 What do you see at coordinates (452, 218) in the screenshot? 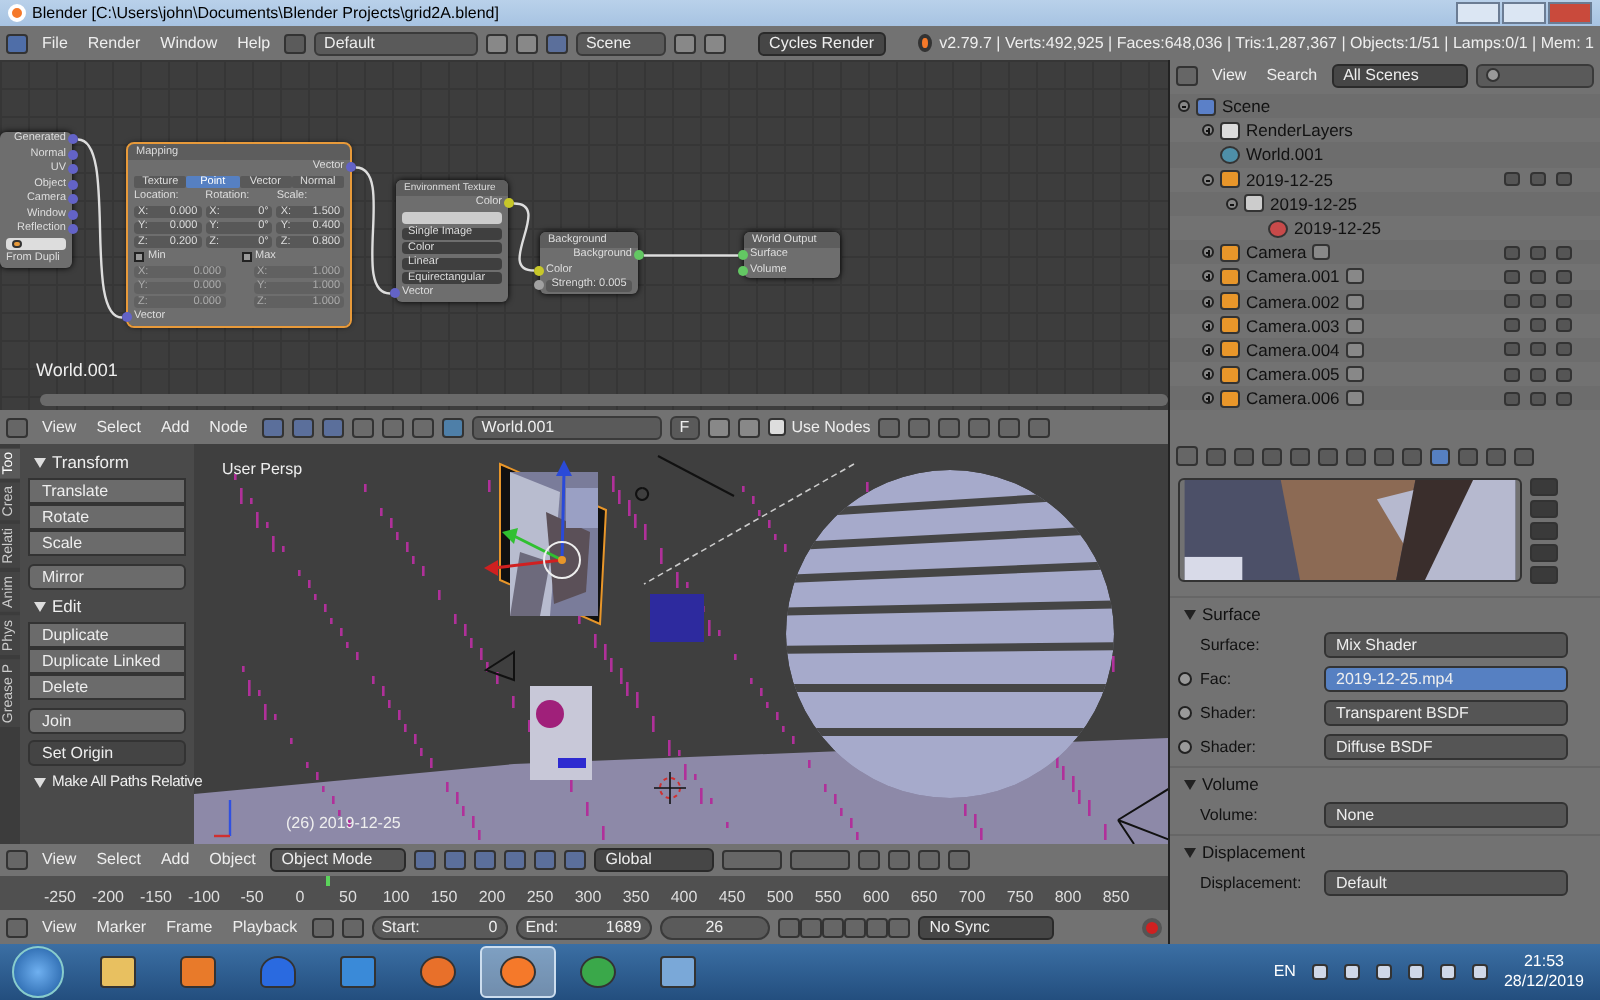
I see `image-selector` at bounding box center [452, 218].